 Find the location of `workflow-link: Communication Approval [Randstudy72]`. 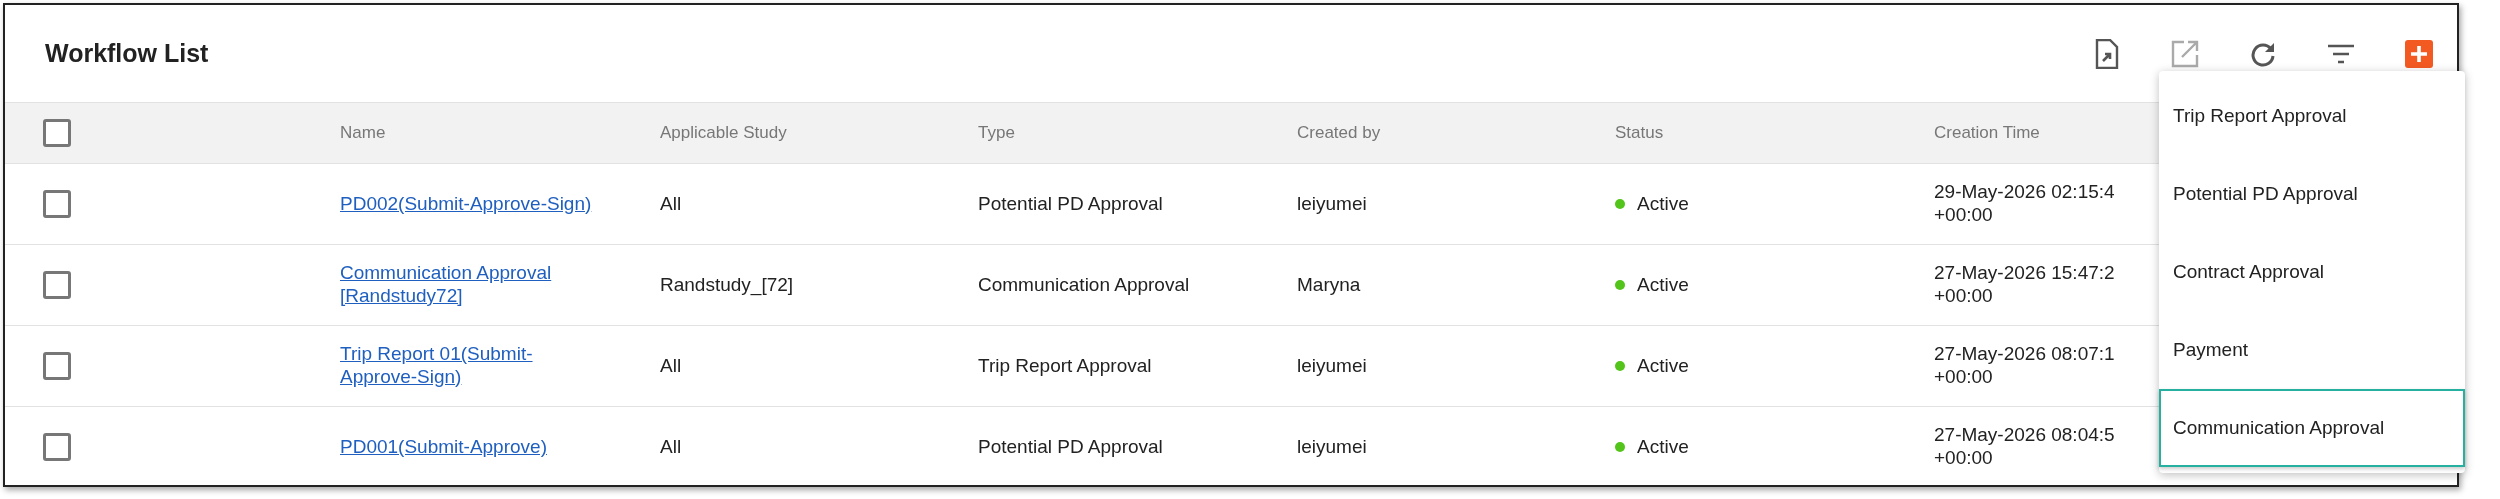

workflow-link: Communication Approval [Randstudy72] is located at coordinates (472, 285).